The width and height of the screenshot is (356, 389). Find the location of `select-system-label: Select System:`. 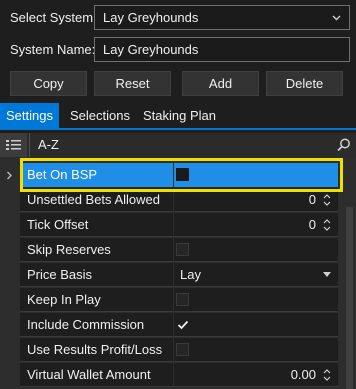

select-system-label: Select System: is located at coordinates (53, 17).